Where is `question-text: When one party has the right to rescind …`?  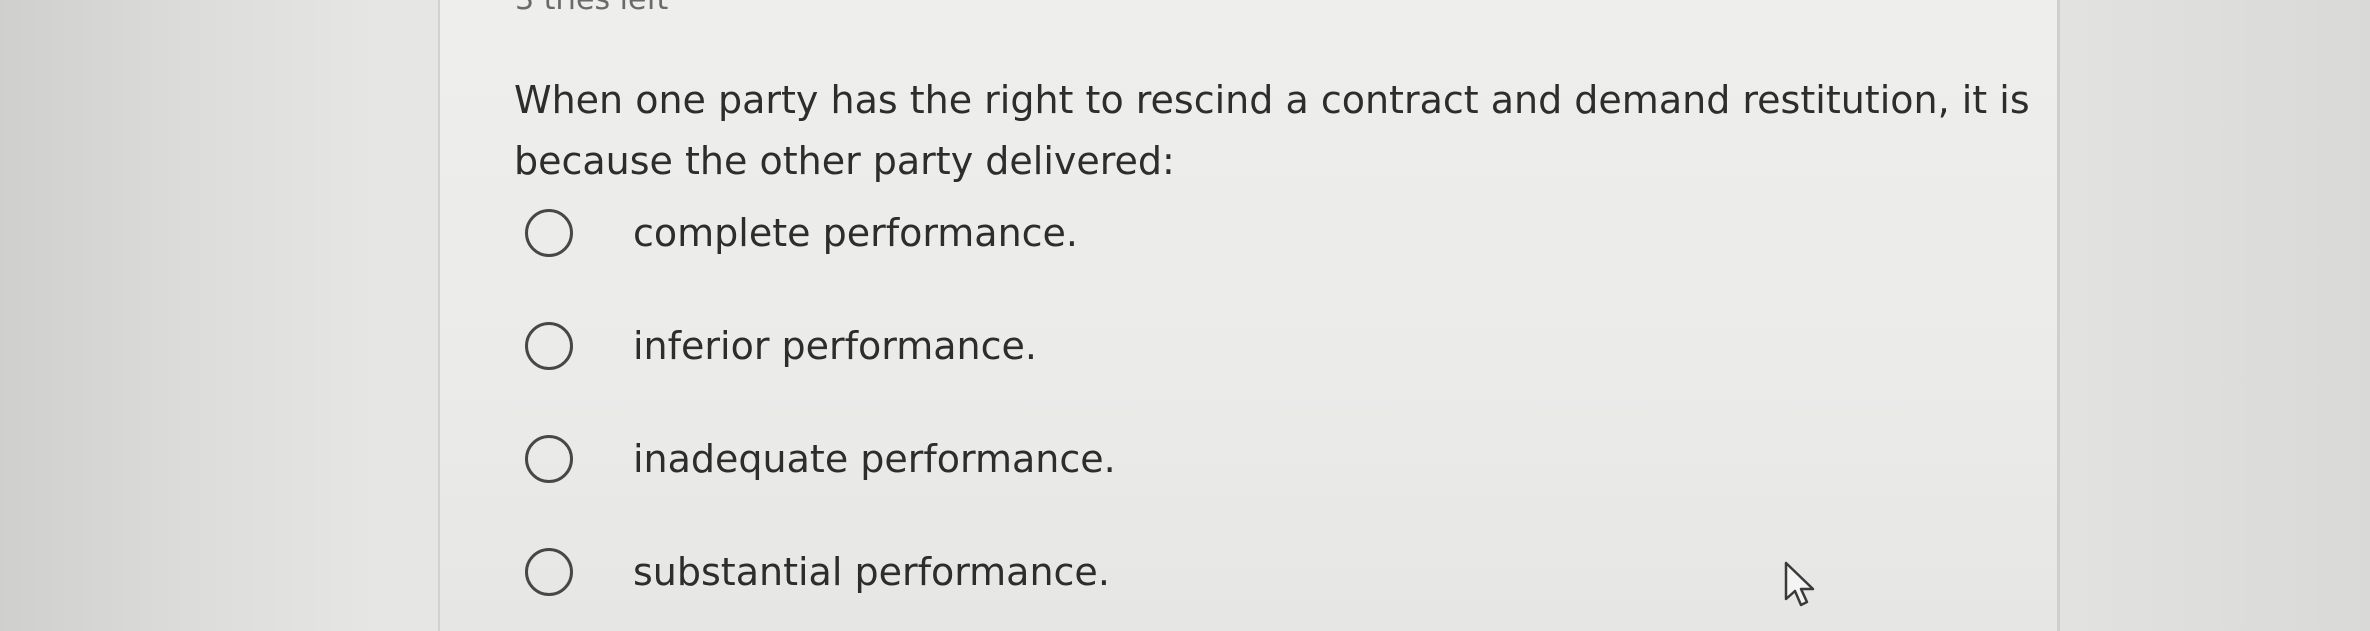
question-text: When one party has the right to rescind … is located at coordinates (1272, 130).